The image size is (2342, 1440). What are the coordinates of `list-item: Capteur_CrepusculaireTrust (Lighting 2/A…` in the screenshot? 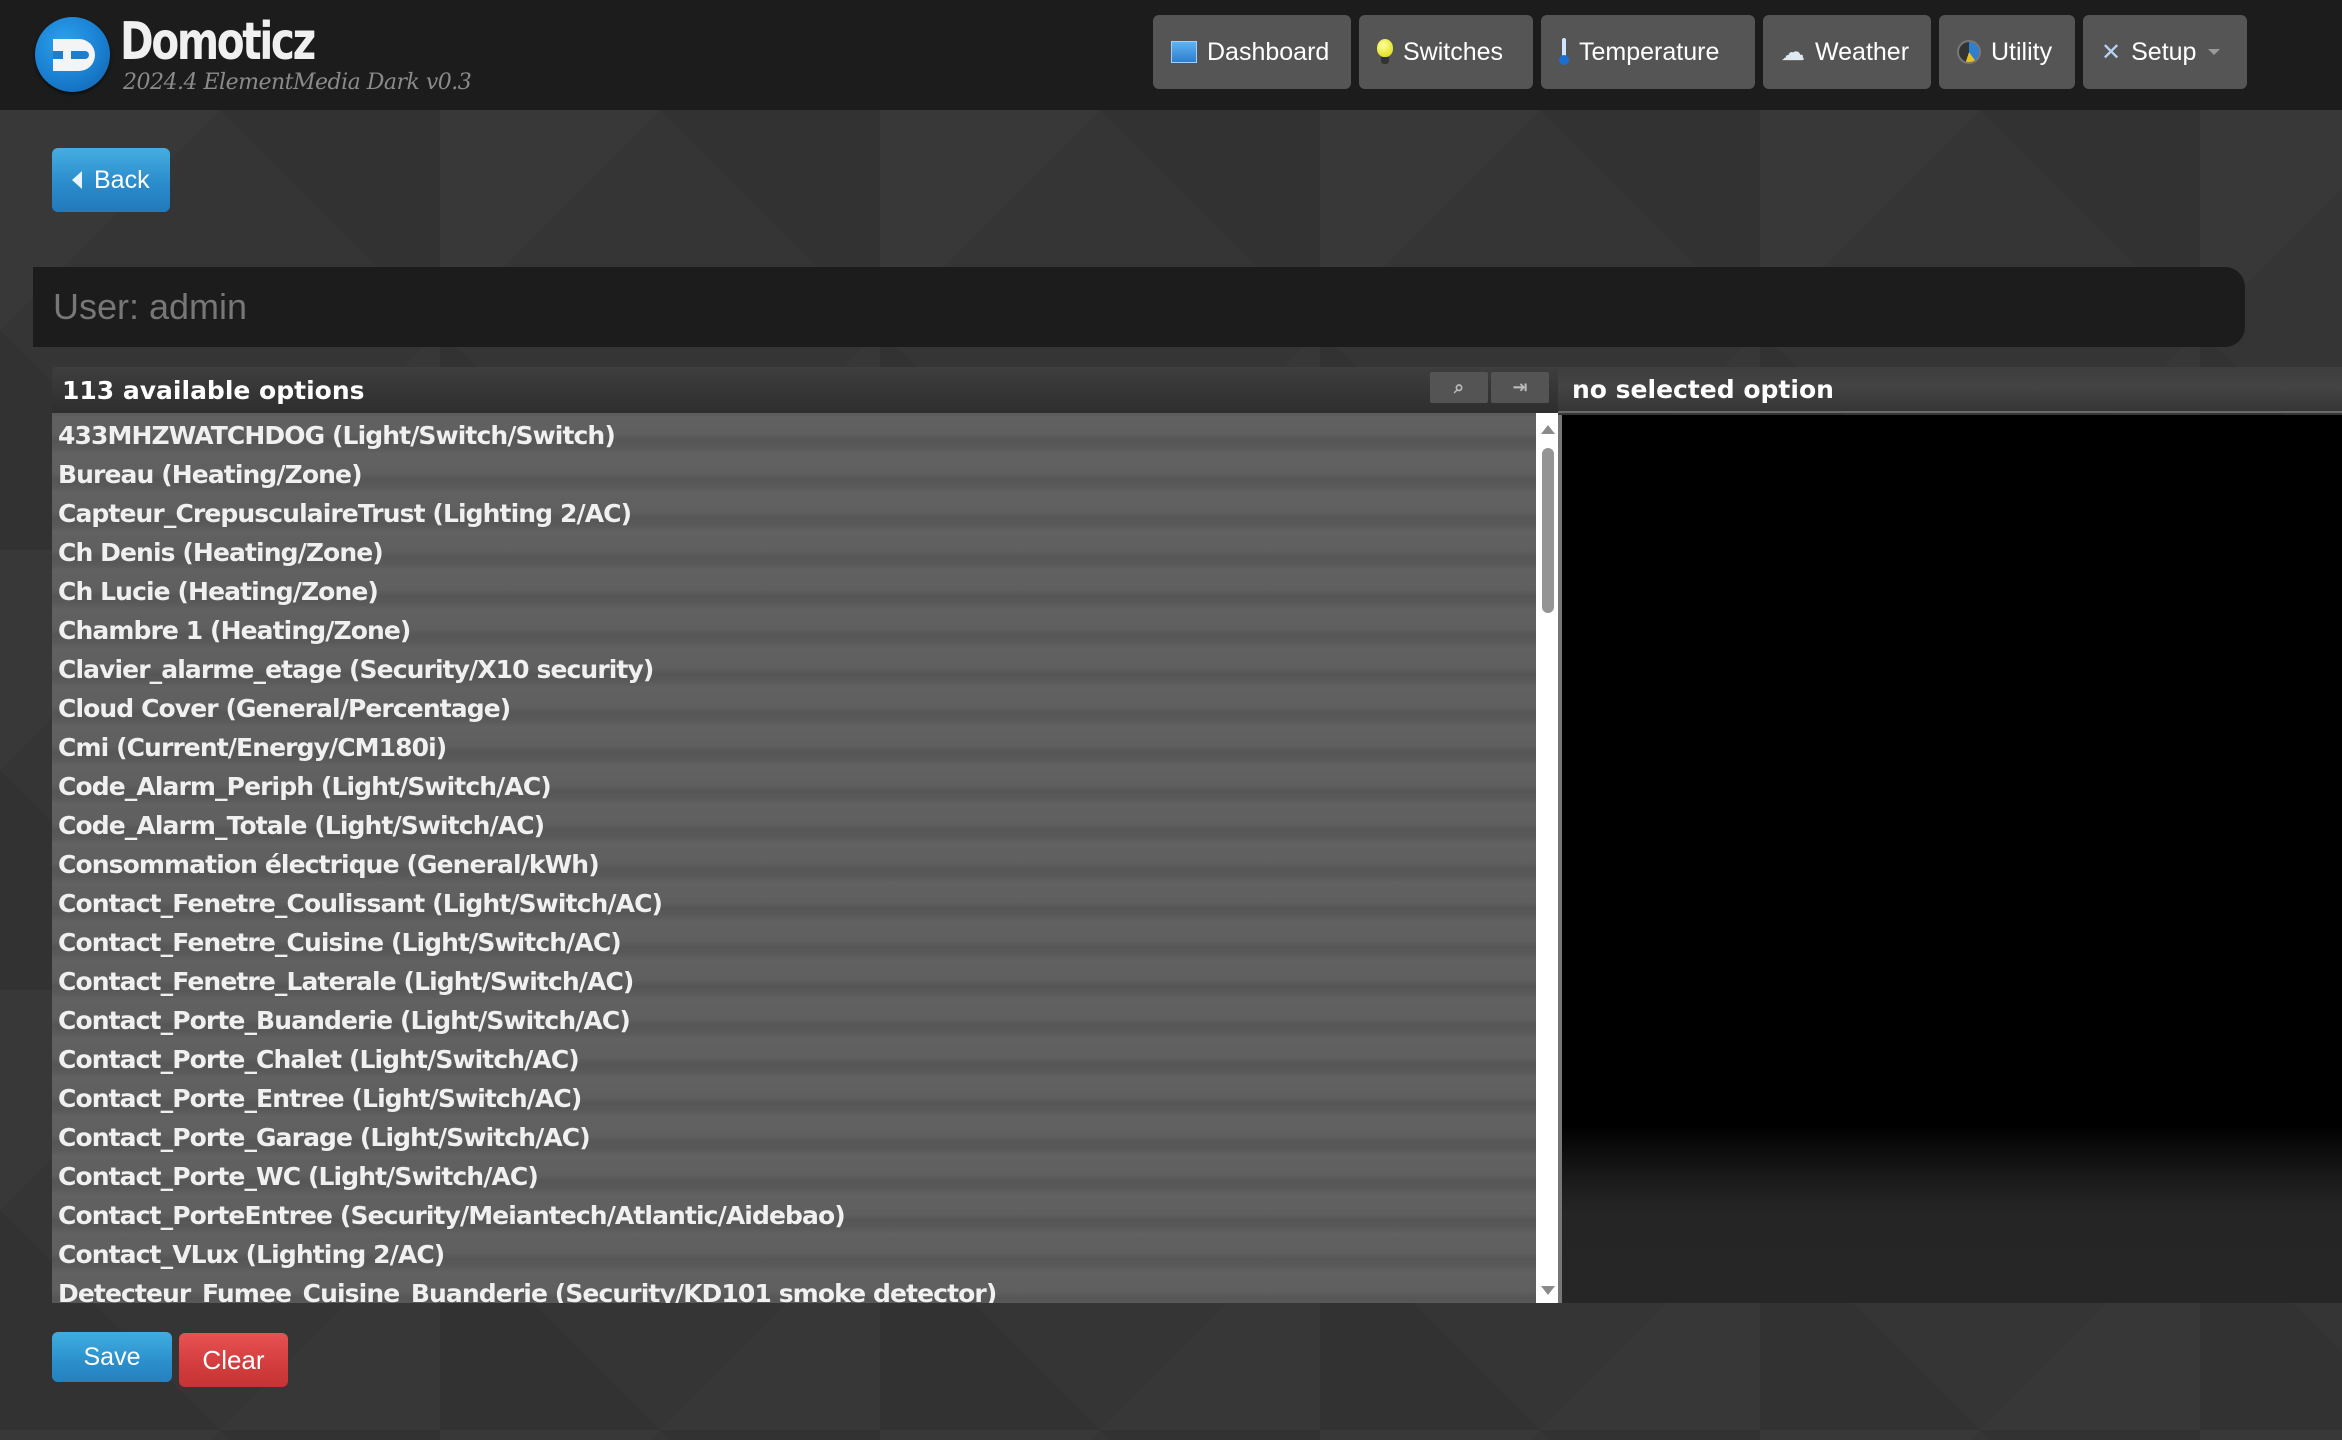 It's located at (794, 513).